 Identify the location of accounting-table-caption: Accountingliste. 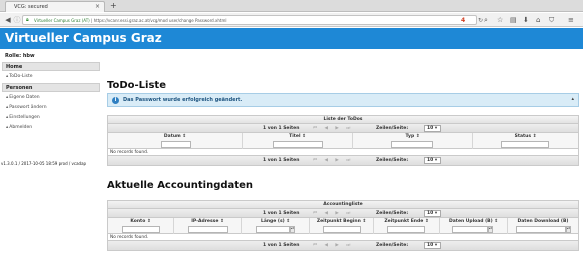
(343, 205).